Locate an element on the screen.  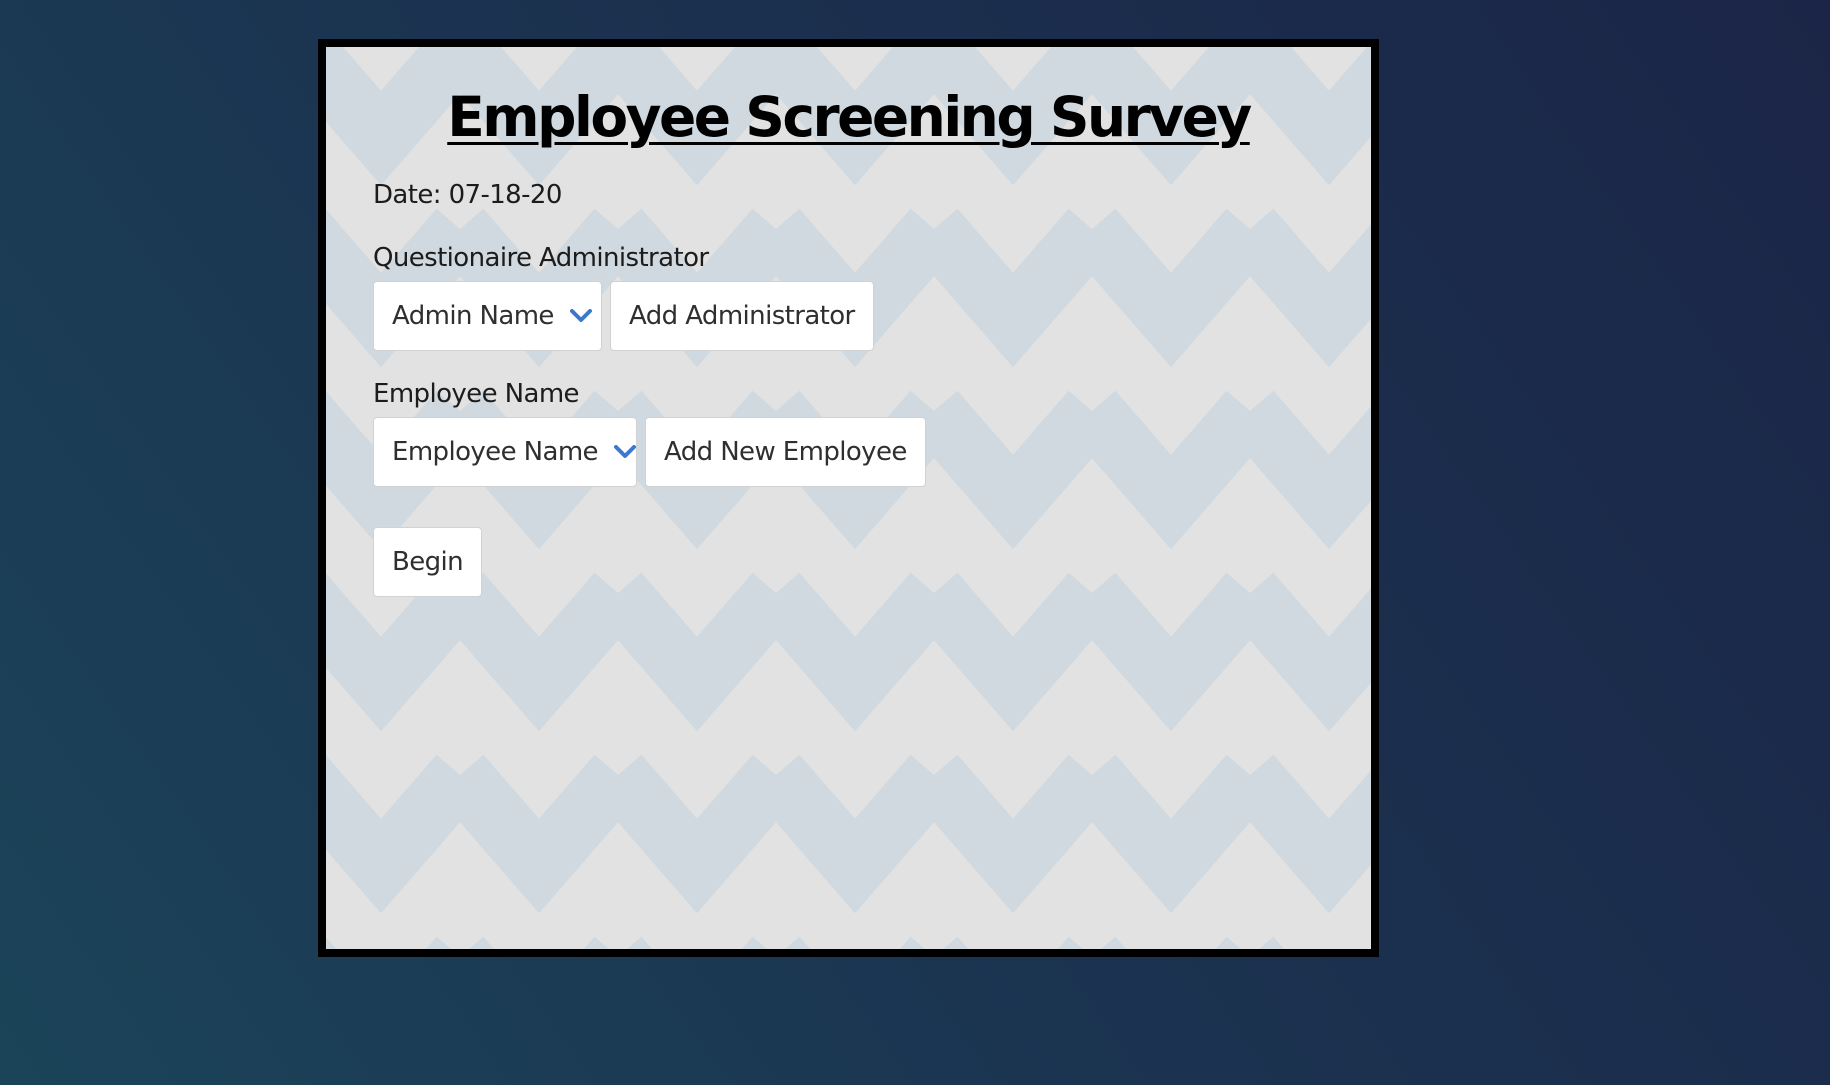
begin-button: Begin is located at coordinates (428, 562).